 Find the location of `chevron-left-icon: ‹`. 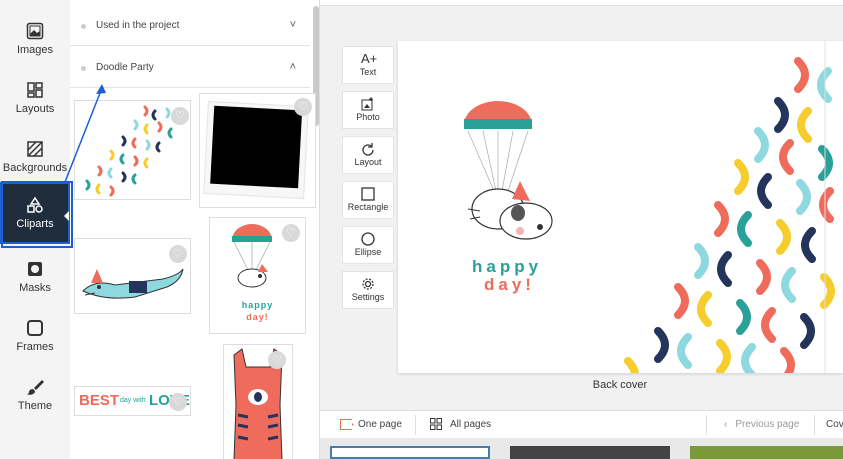

chevron-left-icon: ‹ is located at coordinates (726, 424).